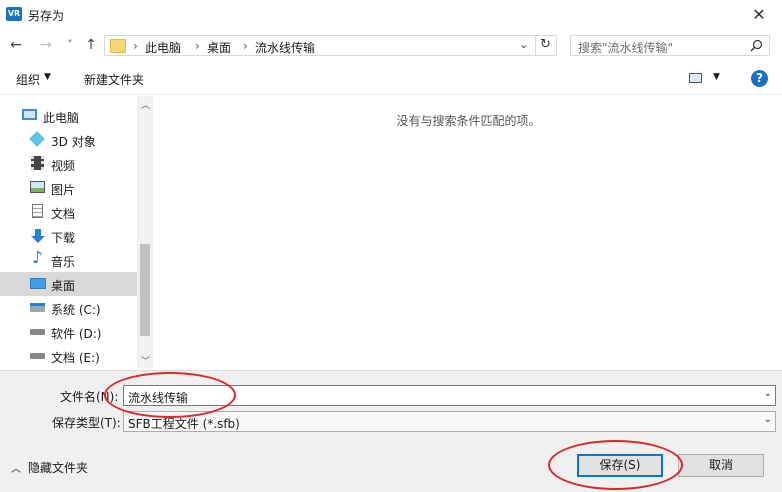 This screenshot has height=492, width=782. I want to click on sidebar-item-label: 3D 对象, so click(73, 142).